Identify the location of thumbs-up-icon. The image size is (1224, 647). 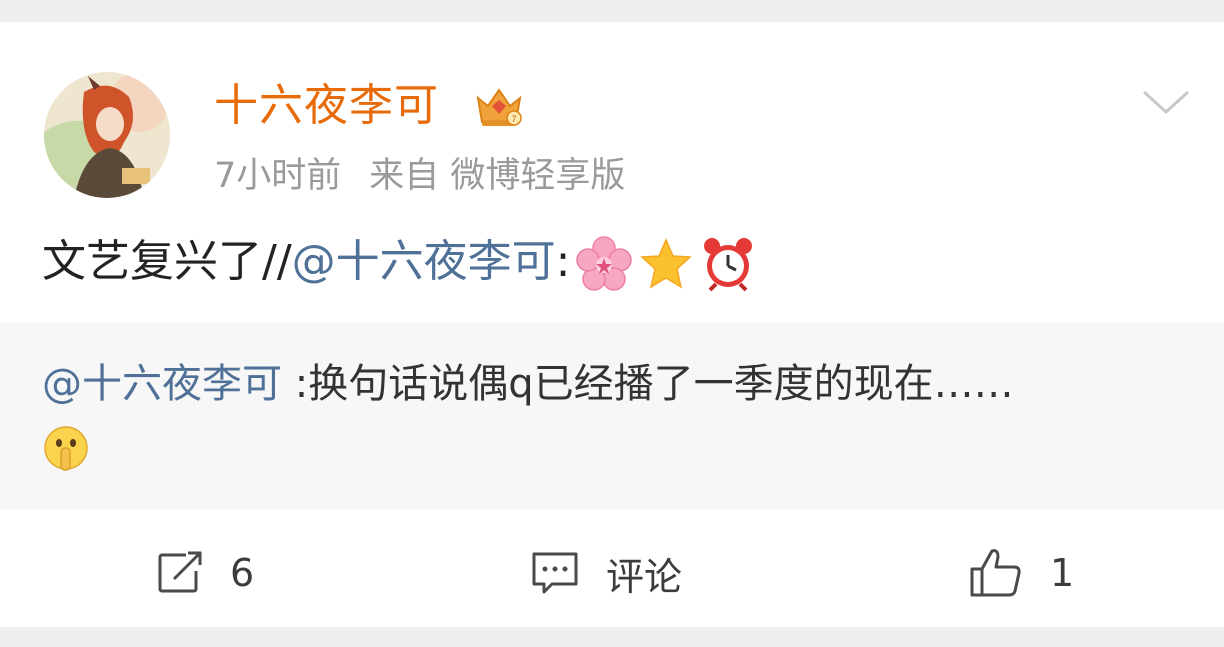
(995, 573).